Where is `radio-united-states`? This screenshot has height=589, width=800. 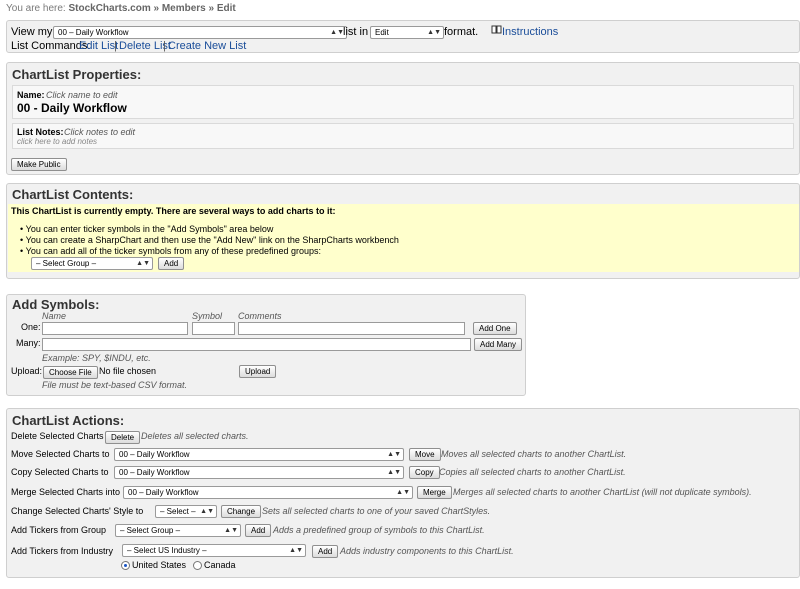
radio-united-states is located at coordinates (125, 565).